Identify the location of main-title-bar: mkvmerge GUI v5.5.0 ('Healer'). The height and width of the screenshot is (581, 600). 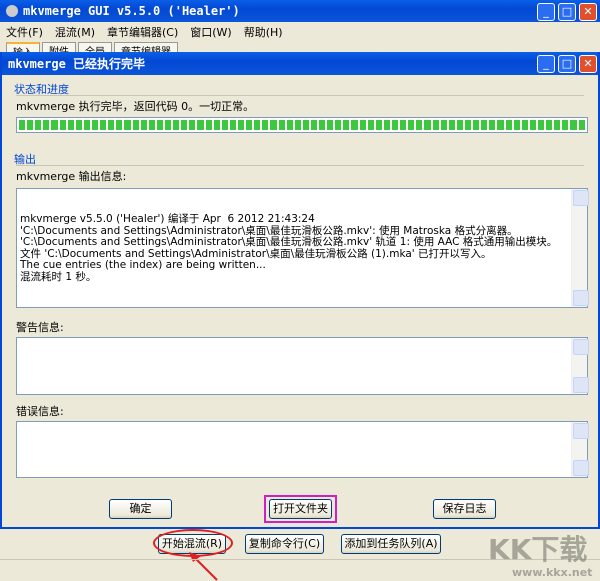
(300, 11).